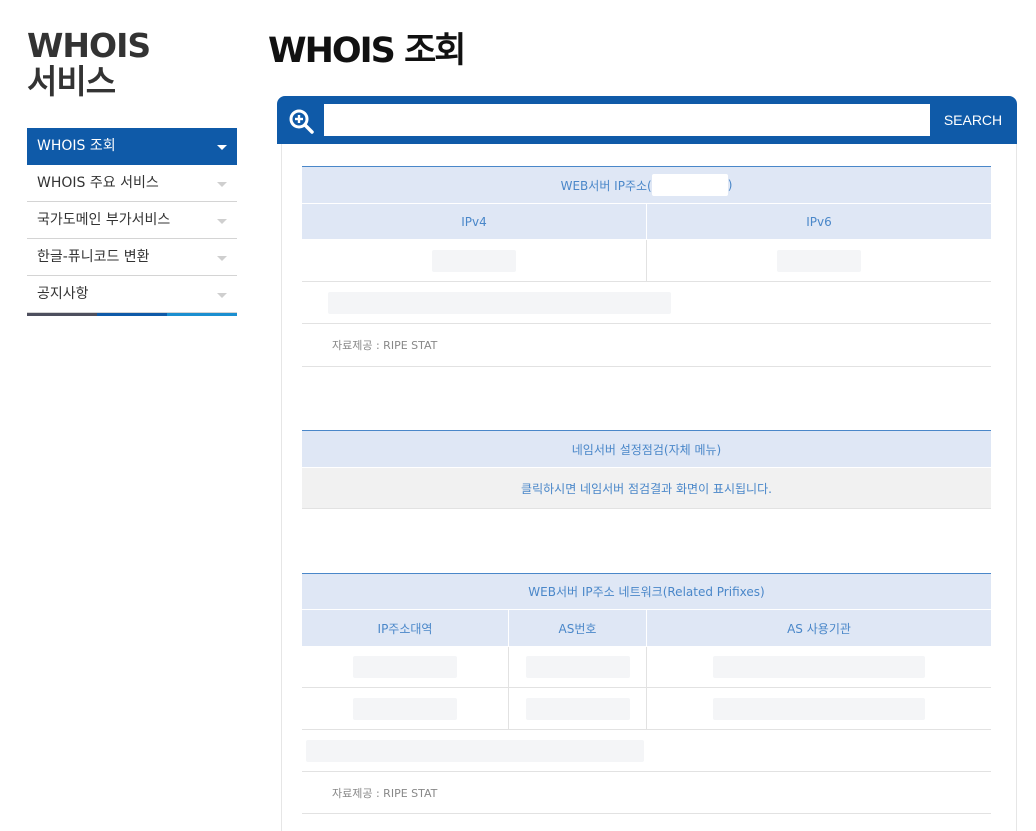 This screenshot has width=1036, height=831. Describe the element at coordinates (89, 45) in the screenshot. I see `sidebar-title-line1: WHOIS` at that location.